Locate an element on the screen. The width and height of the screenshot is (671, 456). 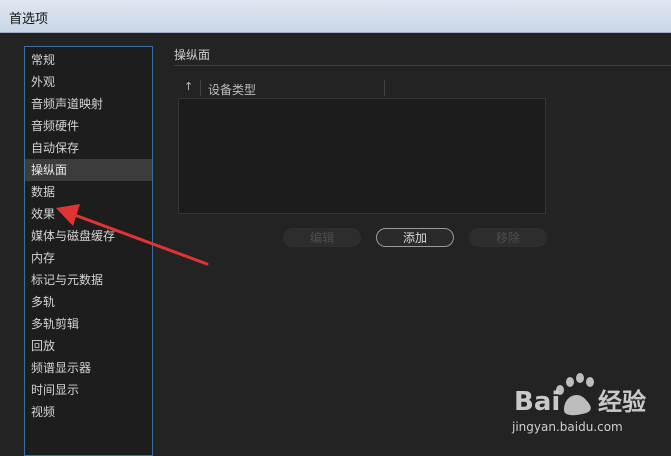
watermark-url: jingyan.baidu.com is located at coordinates (567, 427).